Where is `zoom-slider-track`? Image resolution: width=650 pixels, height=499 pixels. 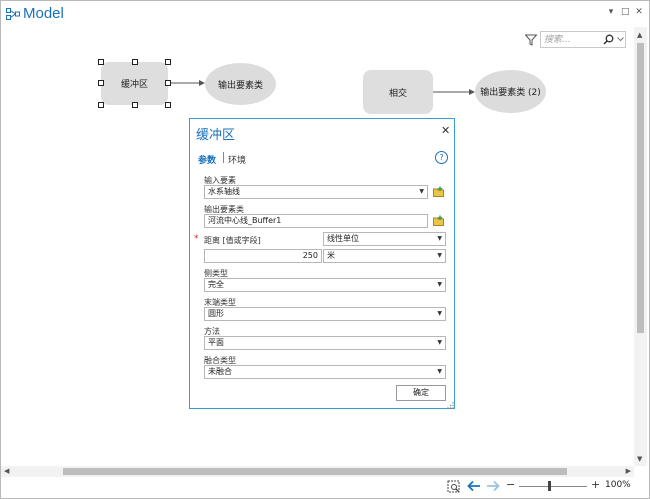 zoom-slider-track is located at coordinates (553, 486).